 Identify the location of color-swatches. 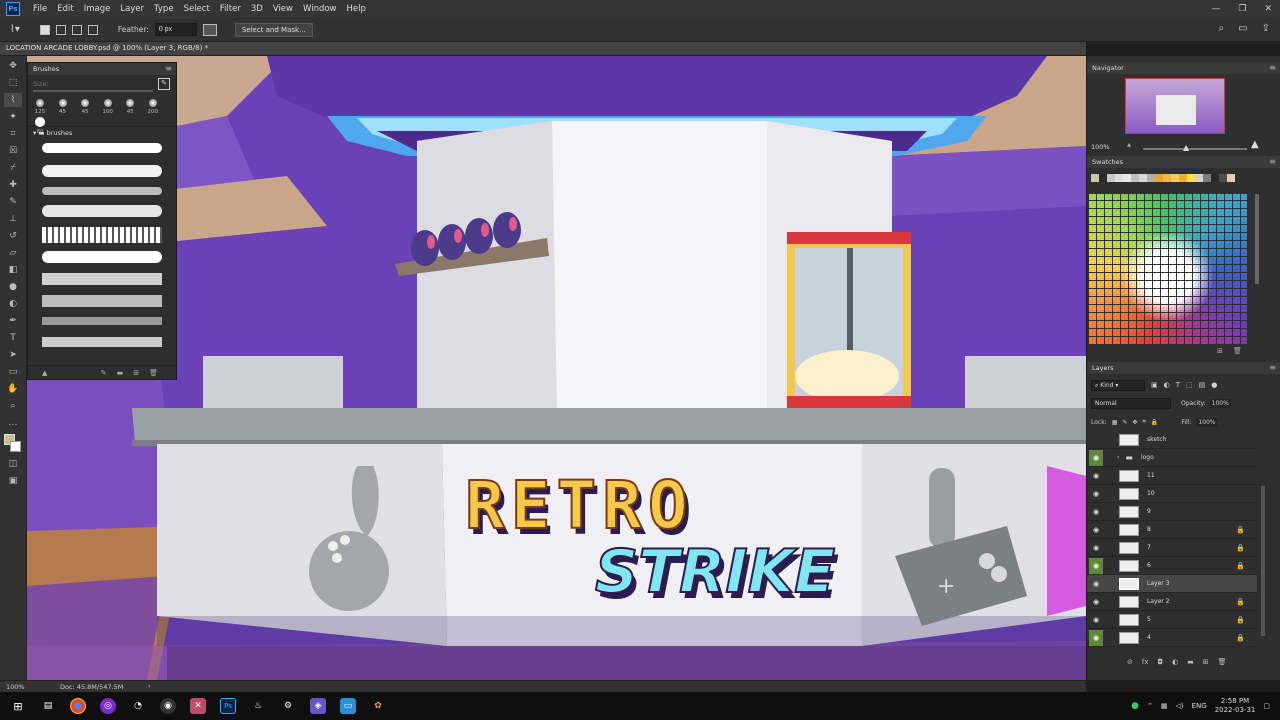
(13, 444).